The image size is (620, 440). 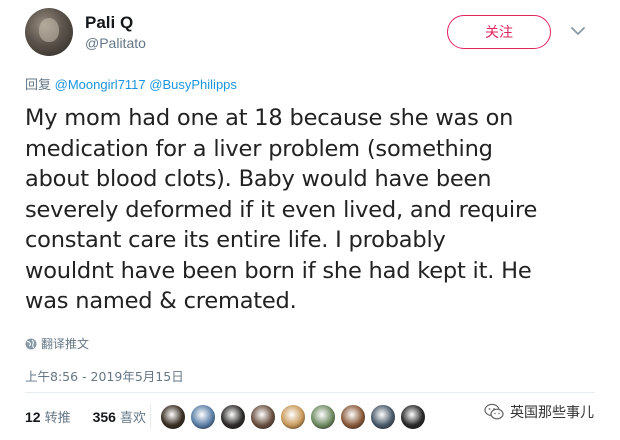 What do you see at coordinates (58, 416) in the screenshot?
I see `retweets-label: 转推` at bounding box center [58, 416].